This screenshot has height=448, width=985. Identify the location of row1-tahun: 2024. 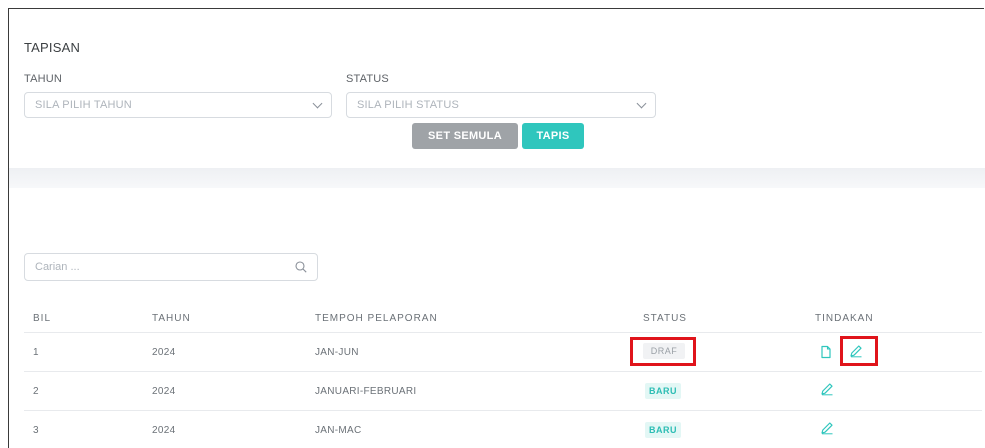
(164, 352).